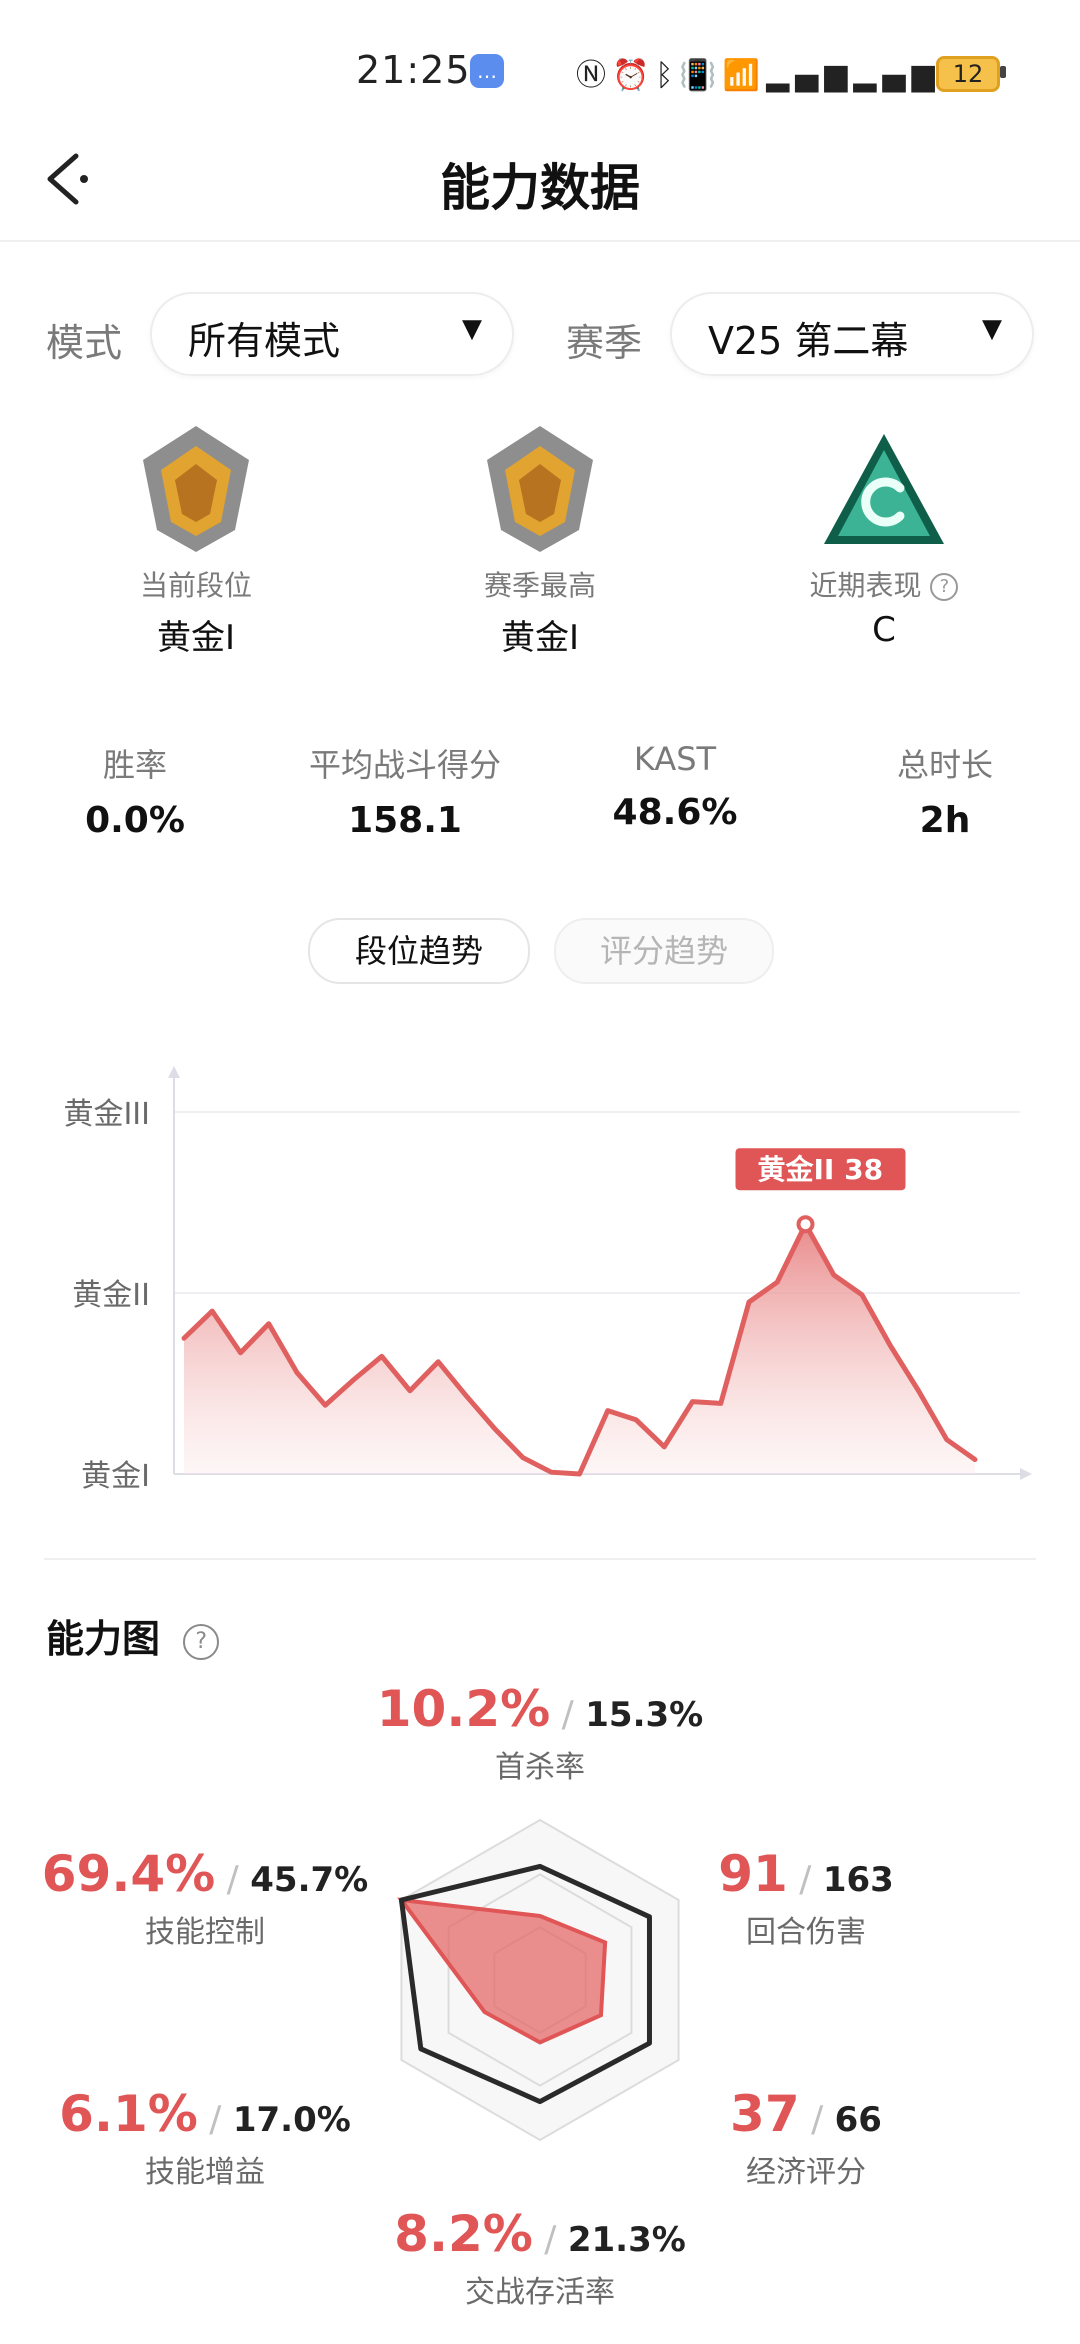 Image resolution: width=1080 pixels, height=2344 pixels. I want to click on stat-value: 2h, so click(945, 820).